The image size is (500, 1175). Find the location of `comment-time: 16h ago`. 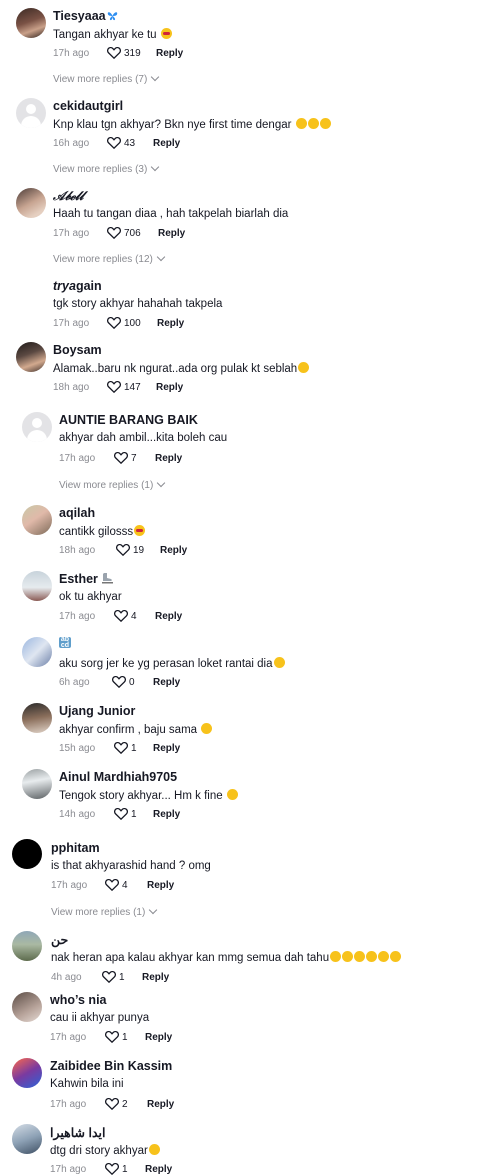

comment-time: 16h ago is located at coordinates (71, 143).